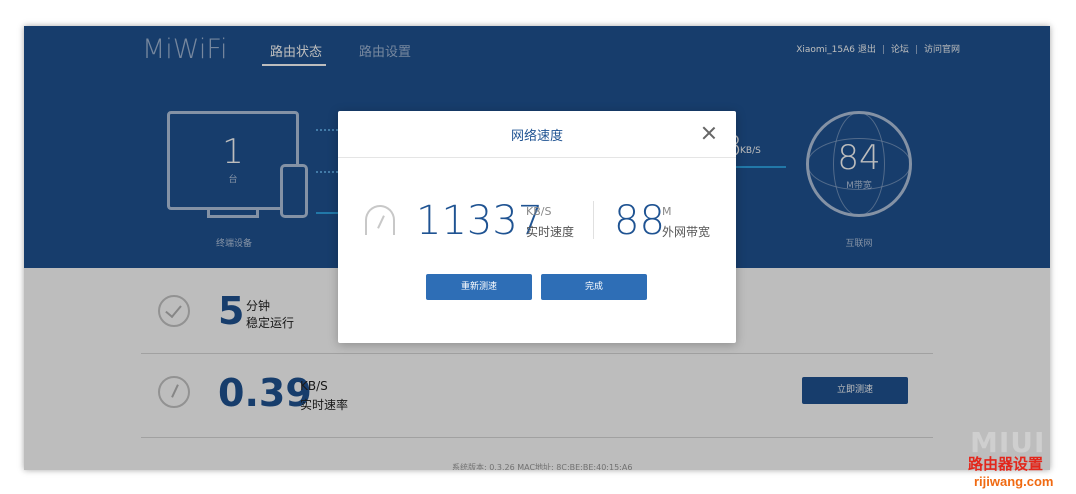  What do you see at coordinates (686, 232) in the screenshot?
I see `dialog-bandwidth-label: 外网带宽` at bounding box center [686, 232].